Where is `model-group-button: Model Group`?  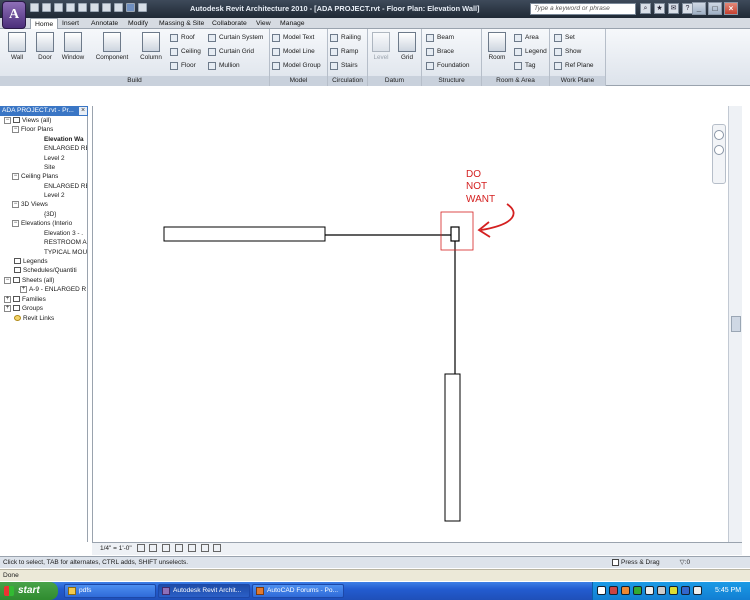
model-group-button: Model Group is located at coordinates (296, 65).